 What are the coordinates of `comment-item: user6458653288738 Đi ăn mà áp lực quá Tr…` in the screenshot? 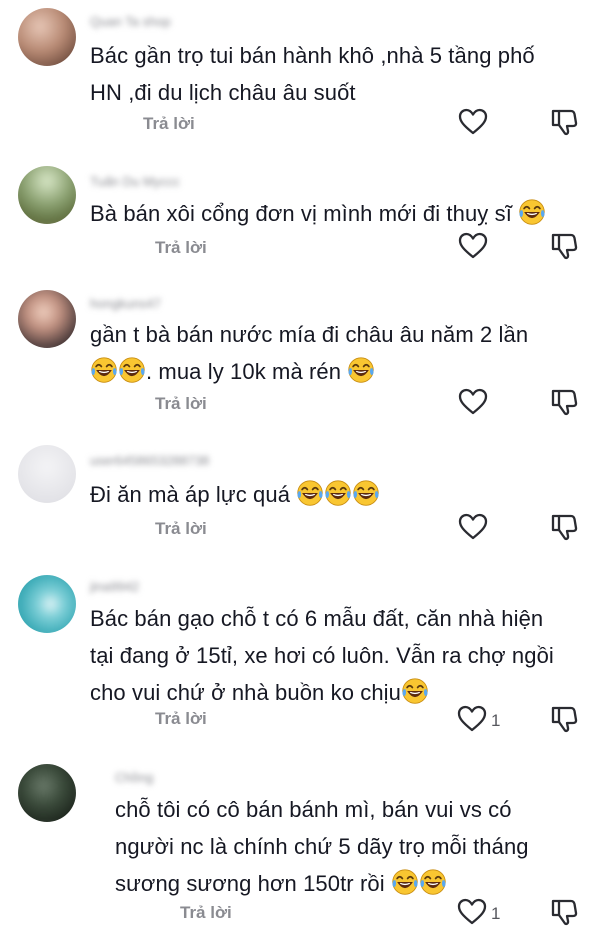 It's located at (299, 500).